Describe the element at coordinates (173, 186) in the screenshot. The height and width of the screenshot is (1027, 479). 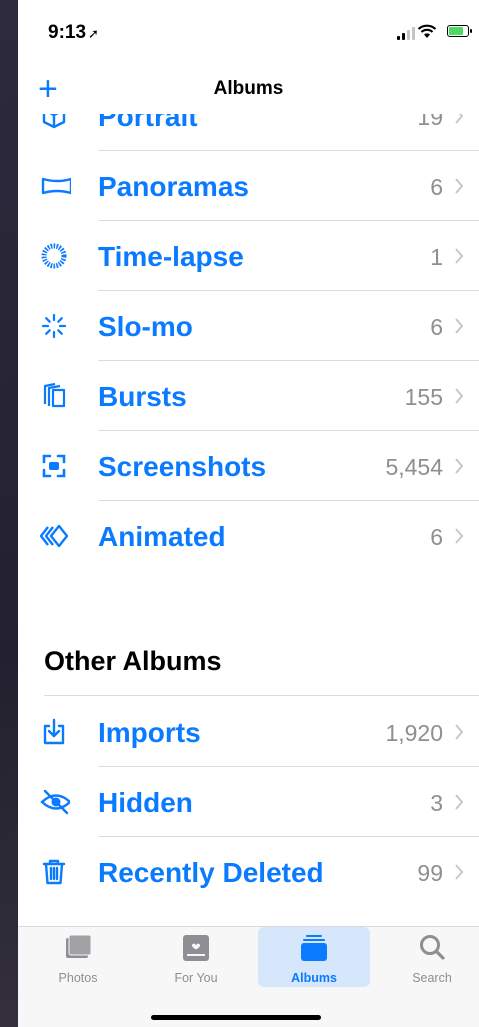
I see `album-label: Panoramas` at that location.